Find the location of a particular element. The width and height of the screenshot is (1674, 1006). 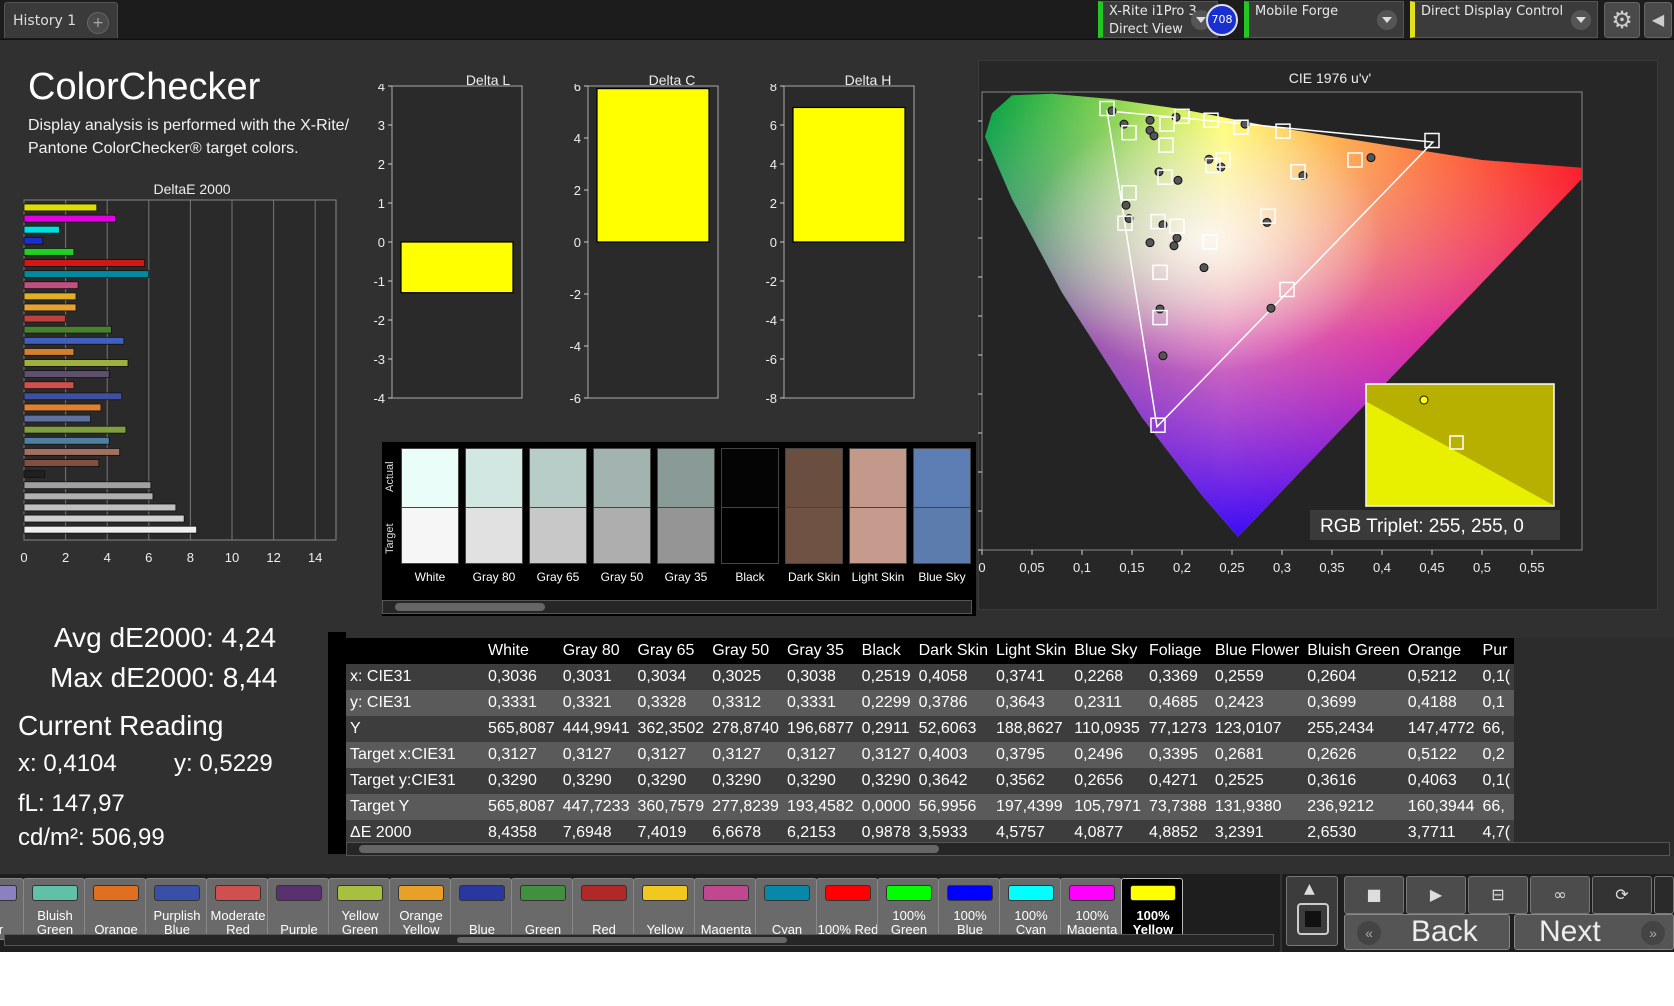

reading-x: x: 0,4104 is located at coordinates (67, 763).